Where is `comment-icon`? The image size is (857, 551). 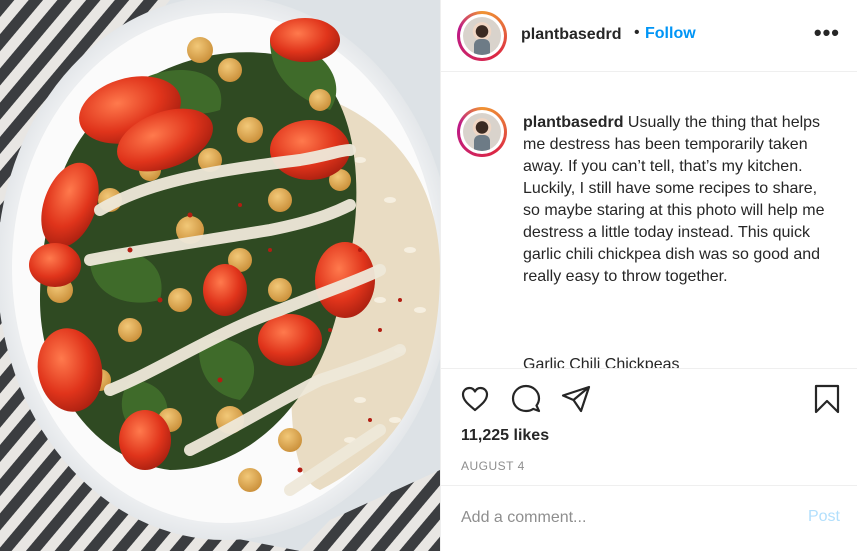 comment-icon is located at coordinates (526, 399).